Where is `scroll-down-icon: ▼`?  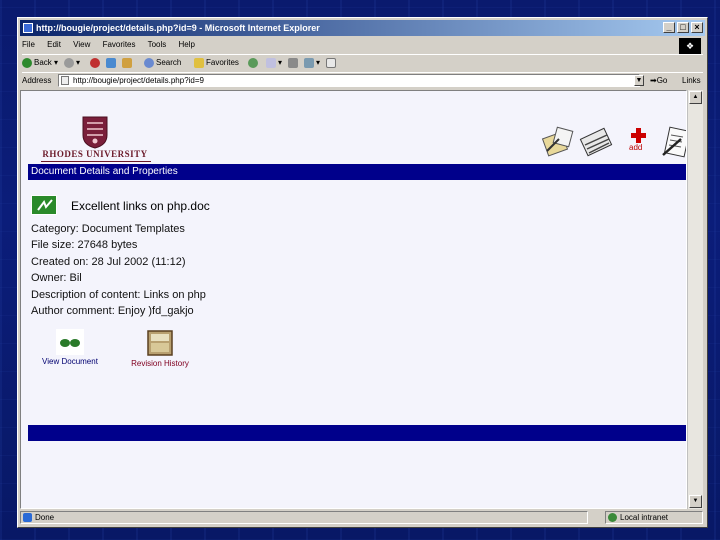 scroll-down-icon: ▼ is located at coordinates (695, 501).